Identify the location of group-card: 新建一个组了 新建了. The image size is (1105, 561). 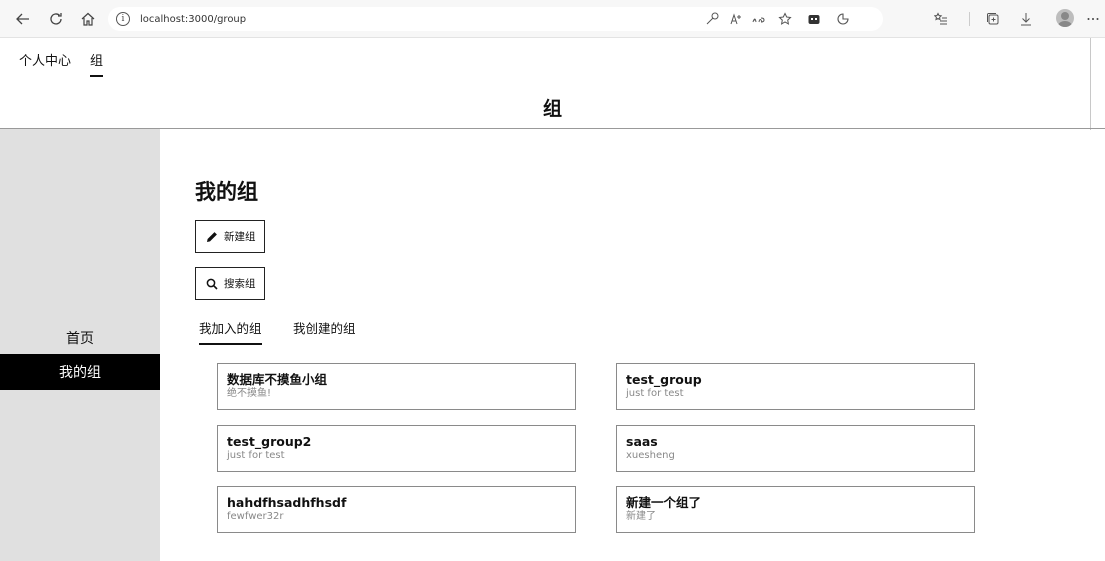
(795, 509).